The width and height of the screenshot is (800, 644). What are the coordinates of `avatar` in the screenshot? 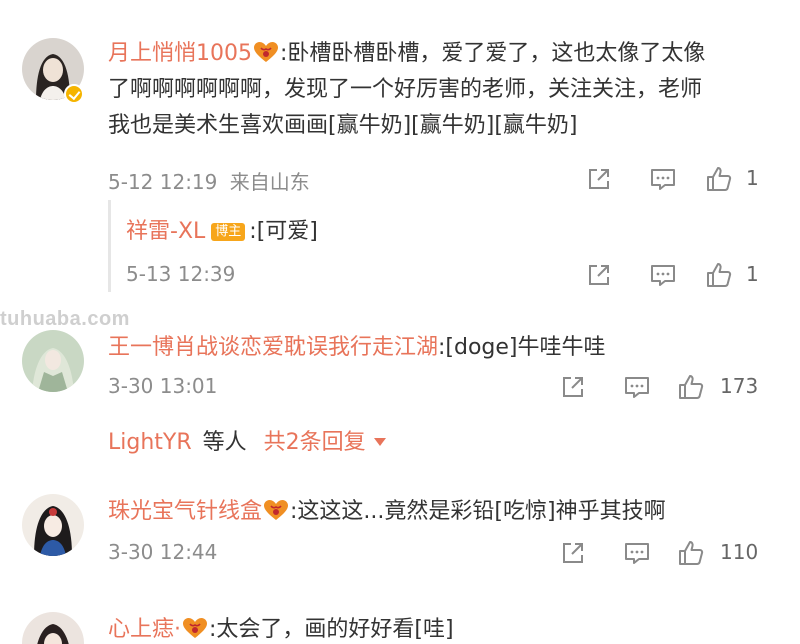 It's located at (53, 628).